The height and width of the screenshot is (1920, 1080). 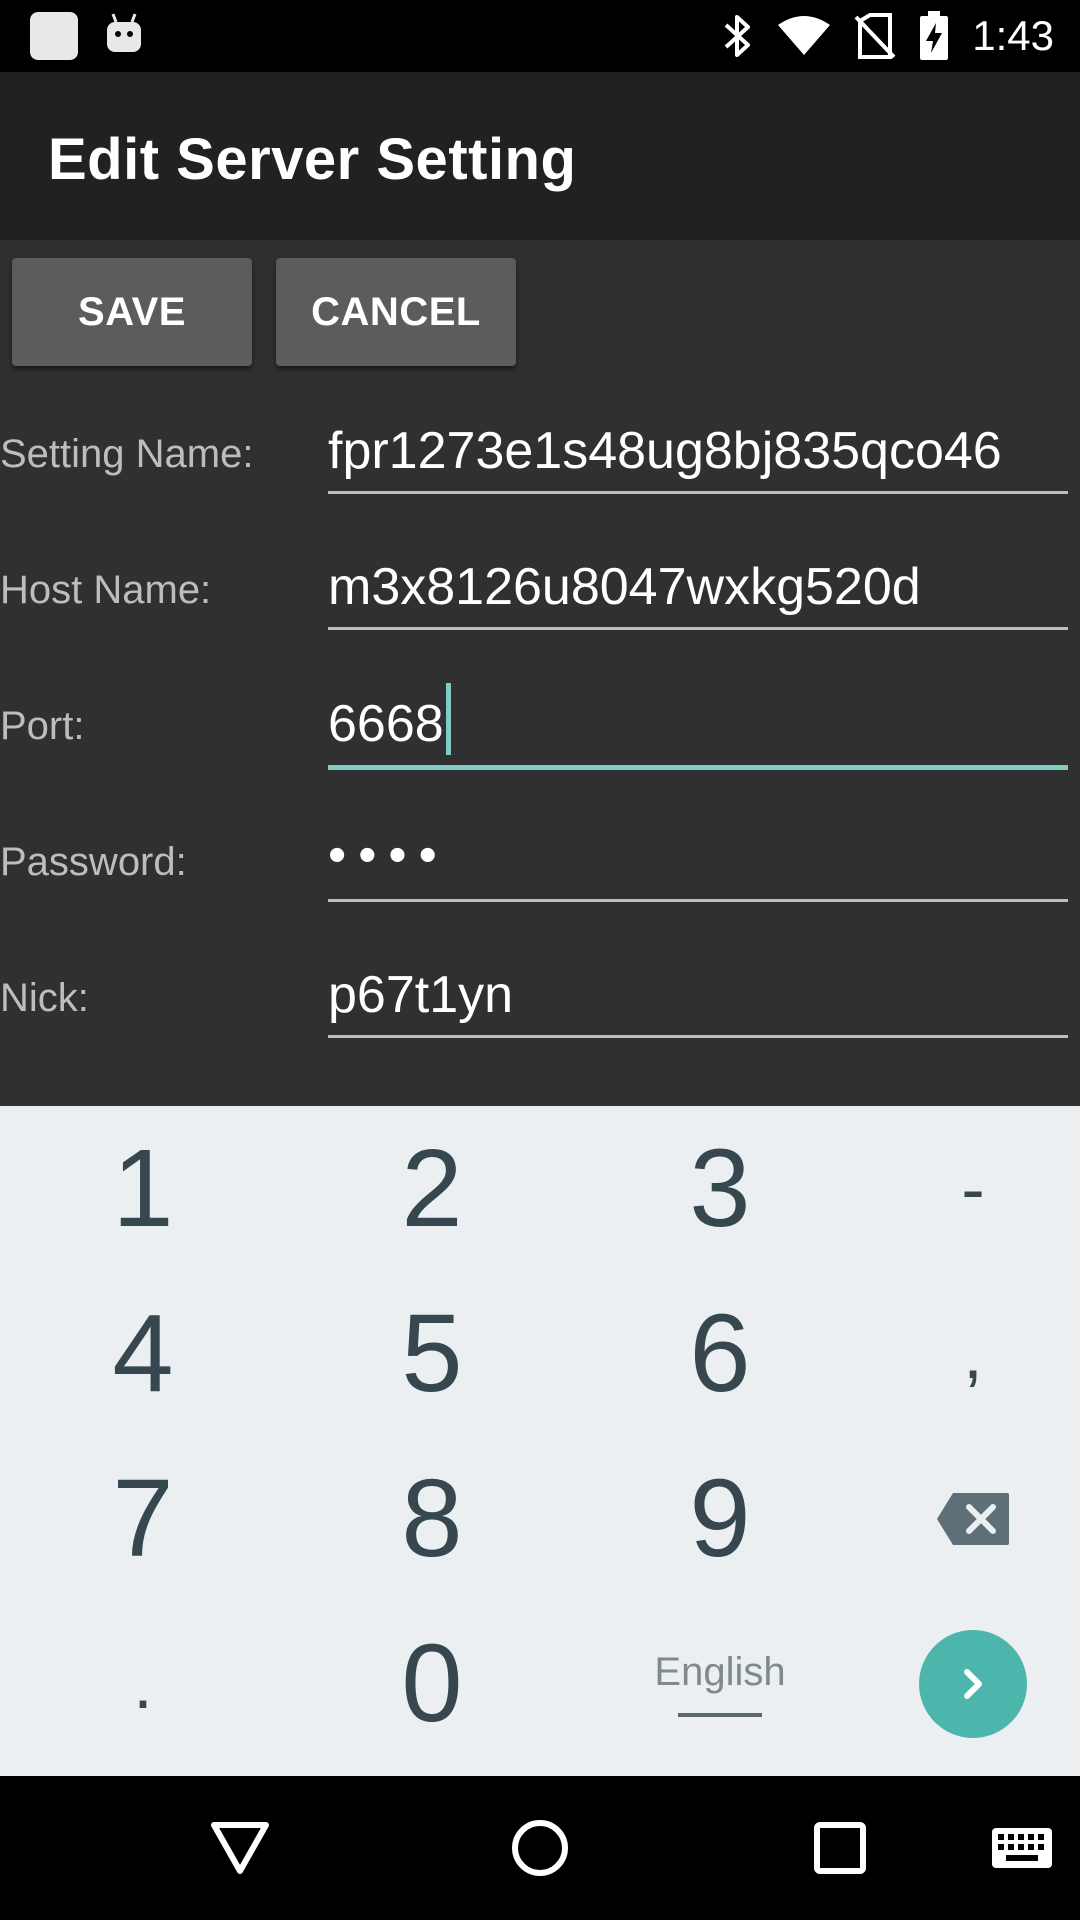 I want to click on key-comma: ,, so click(x=959, y=1353).